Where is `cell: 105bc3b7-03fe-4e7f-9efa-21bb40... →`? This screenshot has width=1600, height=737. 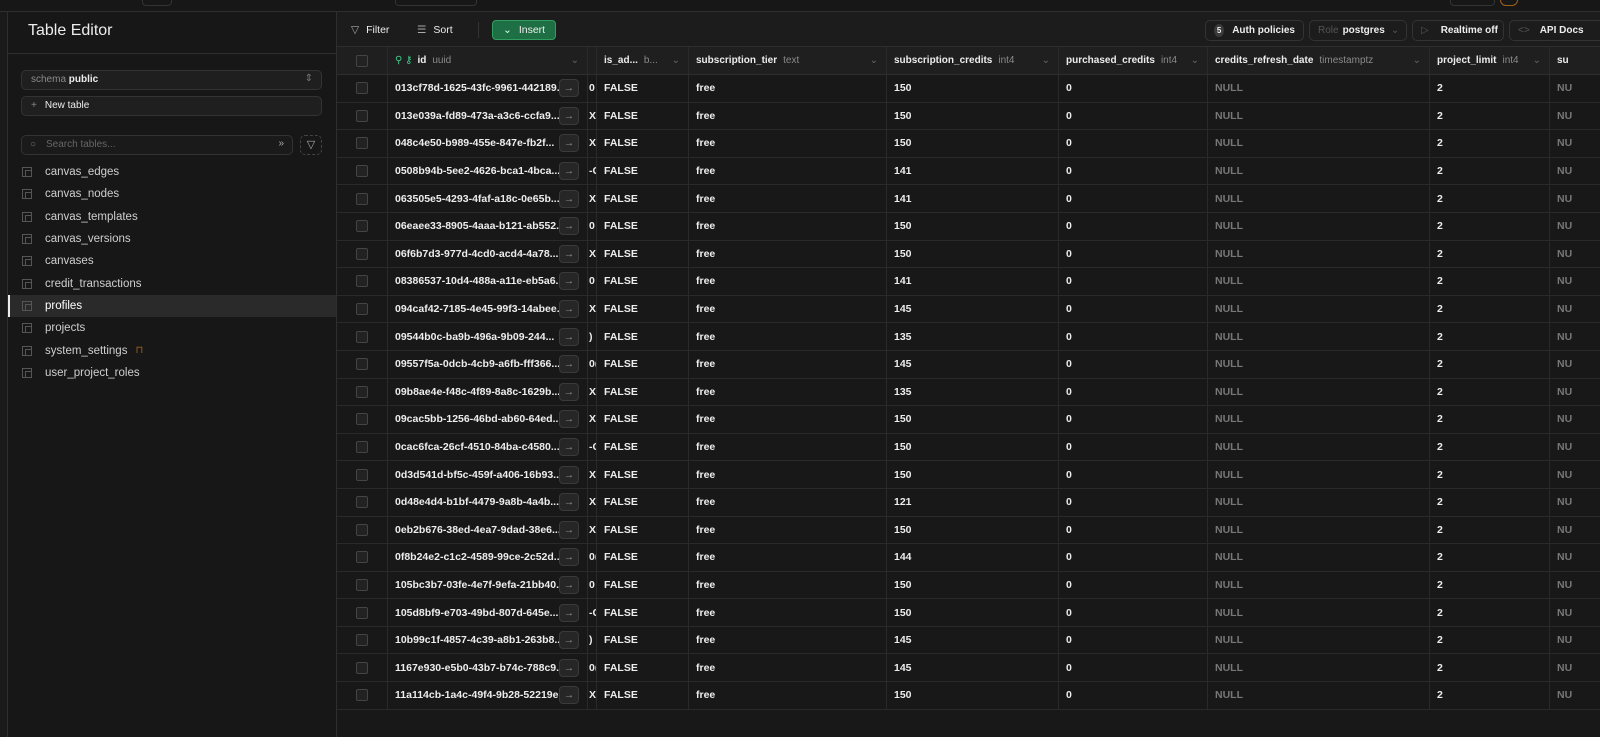 cell: 105bc3b7-03fe-4e7f-9efa-21bb40... → is located at coordinates (488, 585).